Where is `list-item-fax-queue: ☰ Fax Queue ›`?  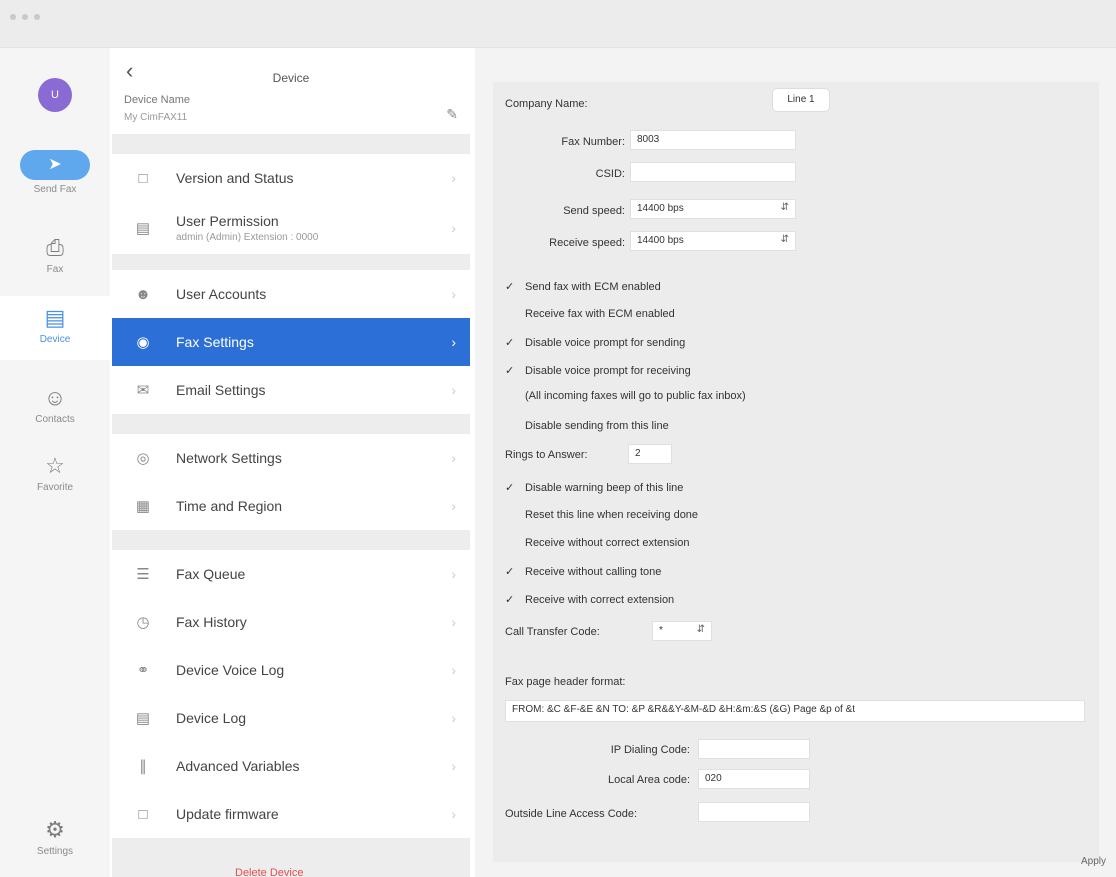 list-item-fax-queue: ☰ Fax Queue › is located at coordinates (291, 574).